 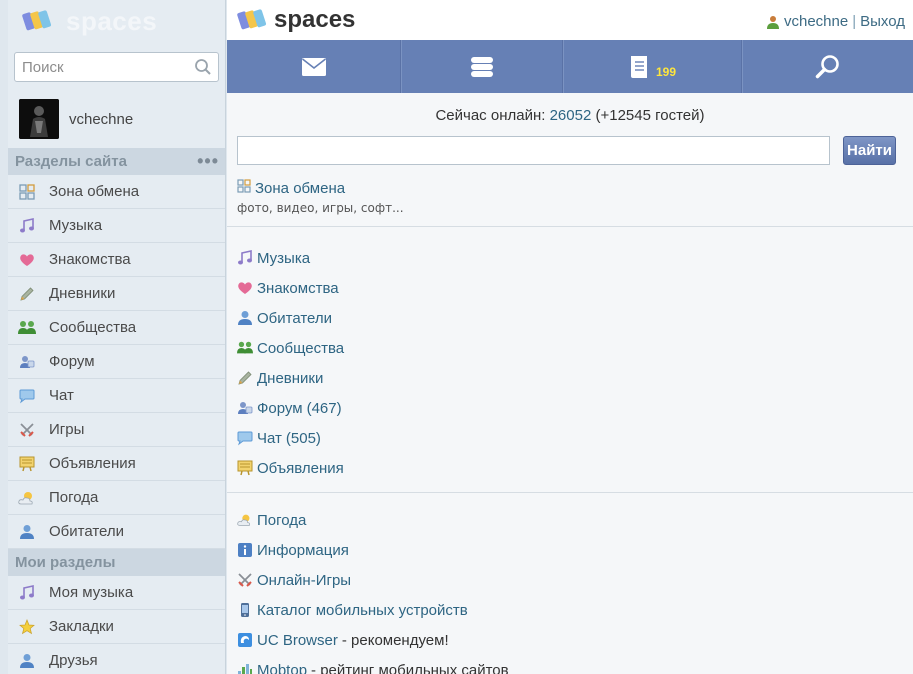 I want to click on zona-obmena-link: Зона обмена, so click(x=570, y=188).